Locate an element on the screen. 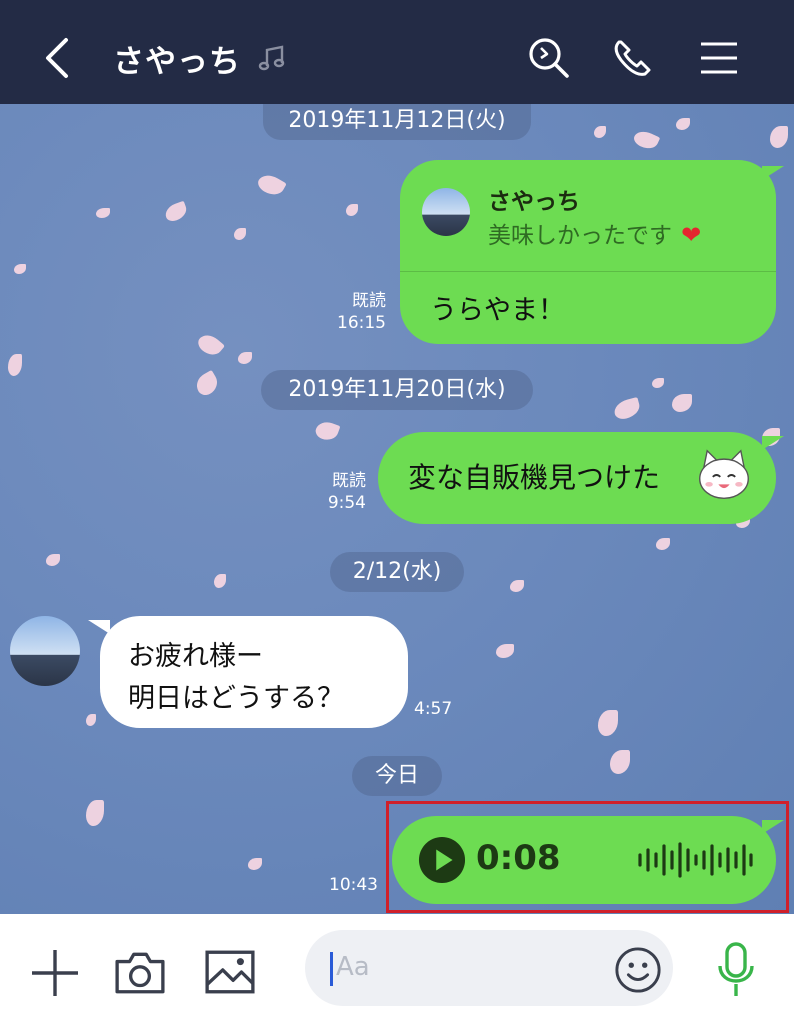 The height and width of the screenshot is (1024, 794). message-time: 4:57 is located at coordinates (433, 709).